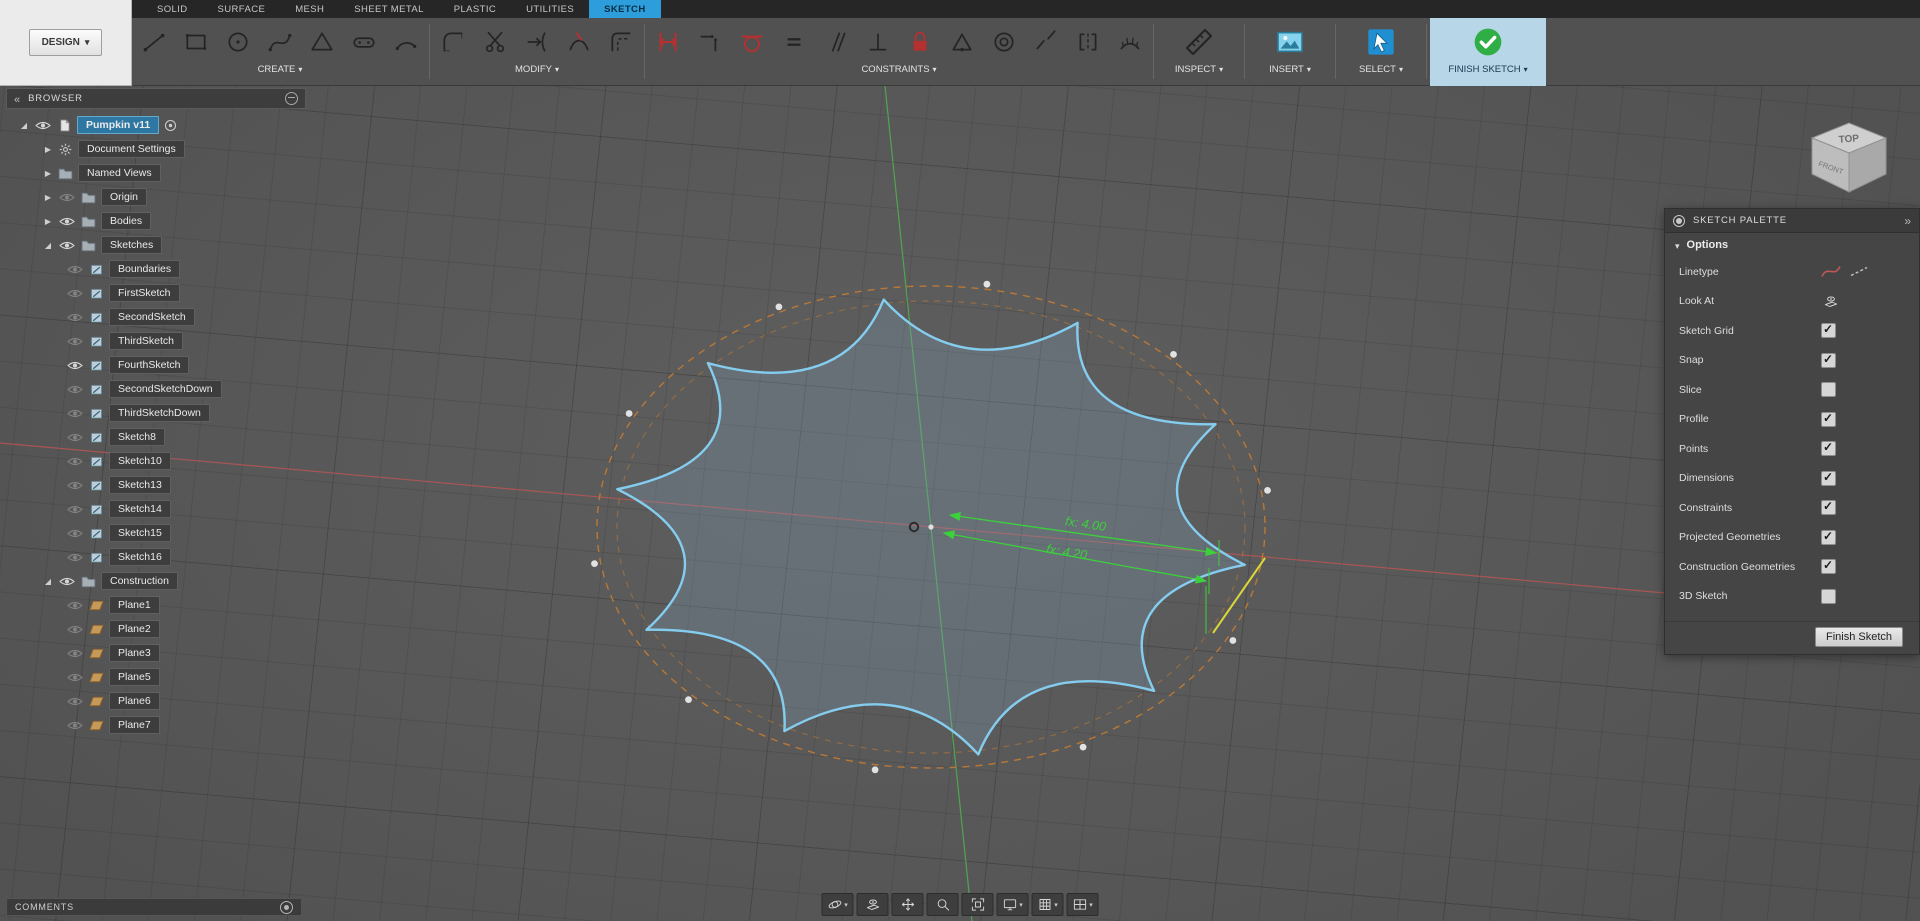  What do you see at coordinates (152, 317) in the screenshot?
I see `item-label: SecondSketch` at bounding box center [152, 317].